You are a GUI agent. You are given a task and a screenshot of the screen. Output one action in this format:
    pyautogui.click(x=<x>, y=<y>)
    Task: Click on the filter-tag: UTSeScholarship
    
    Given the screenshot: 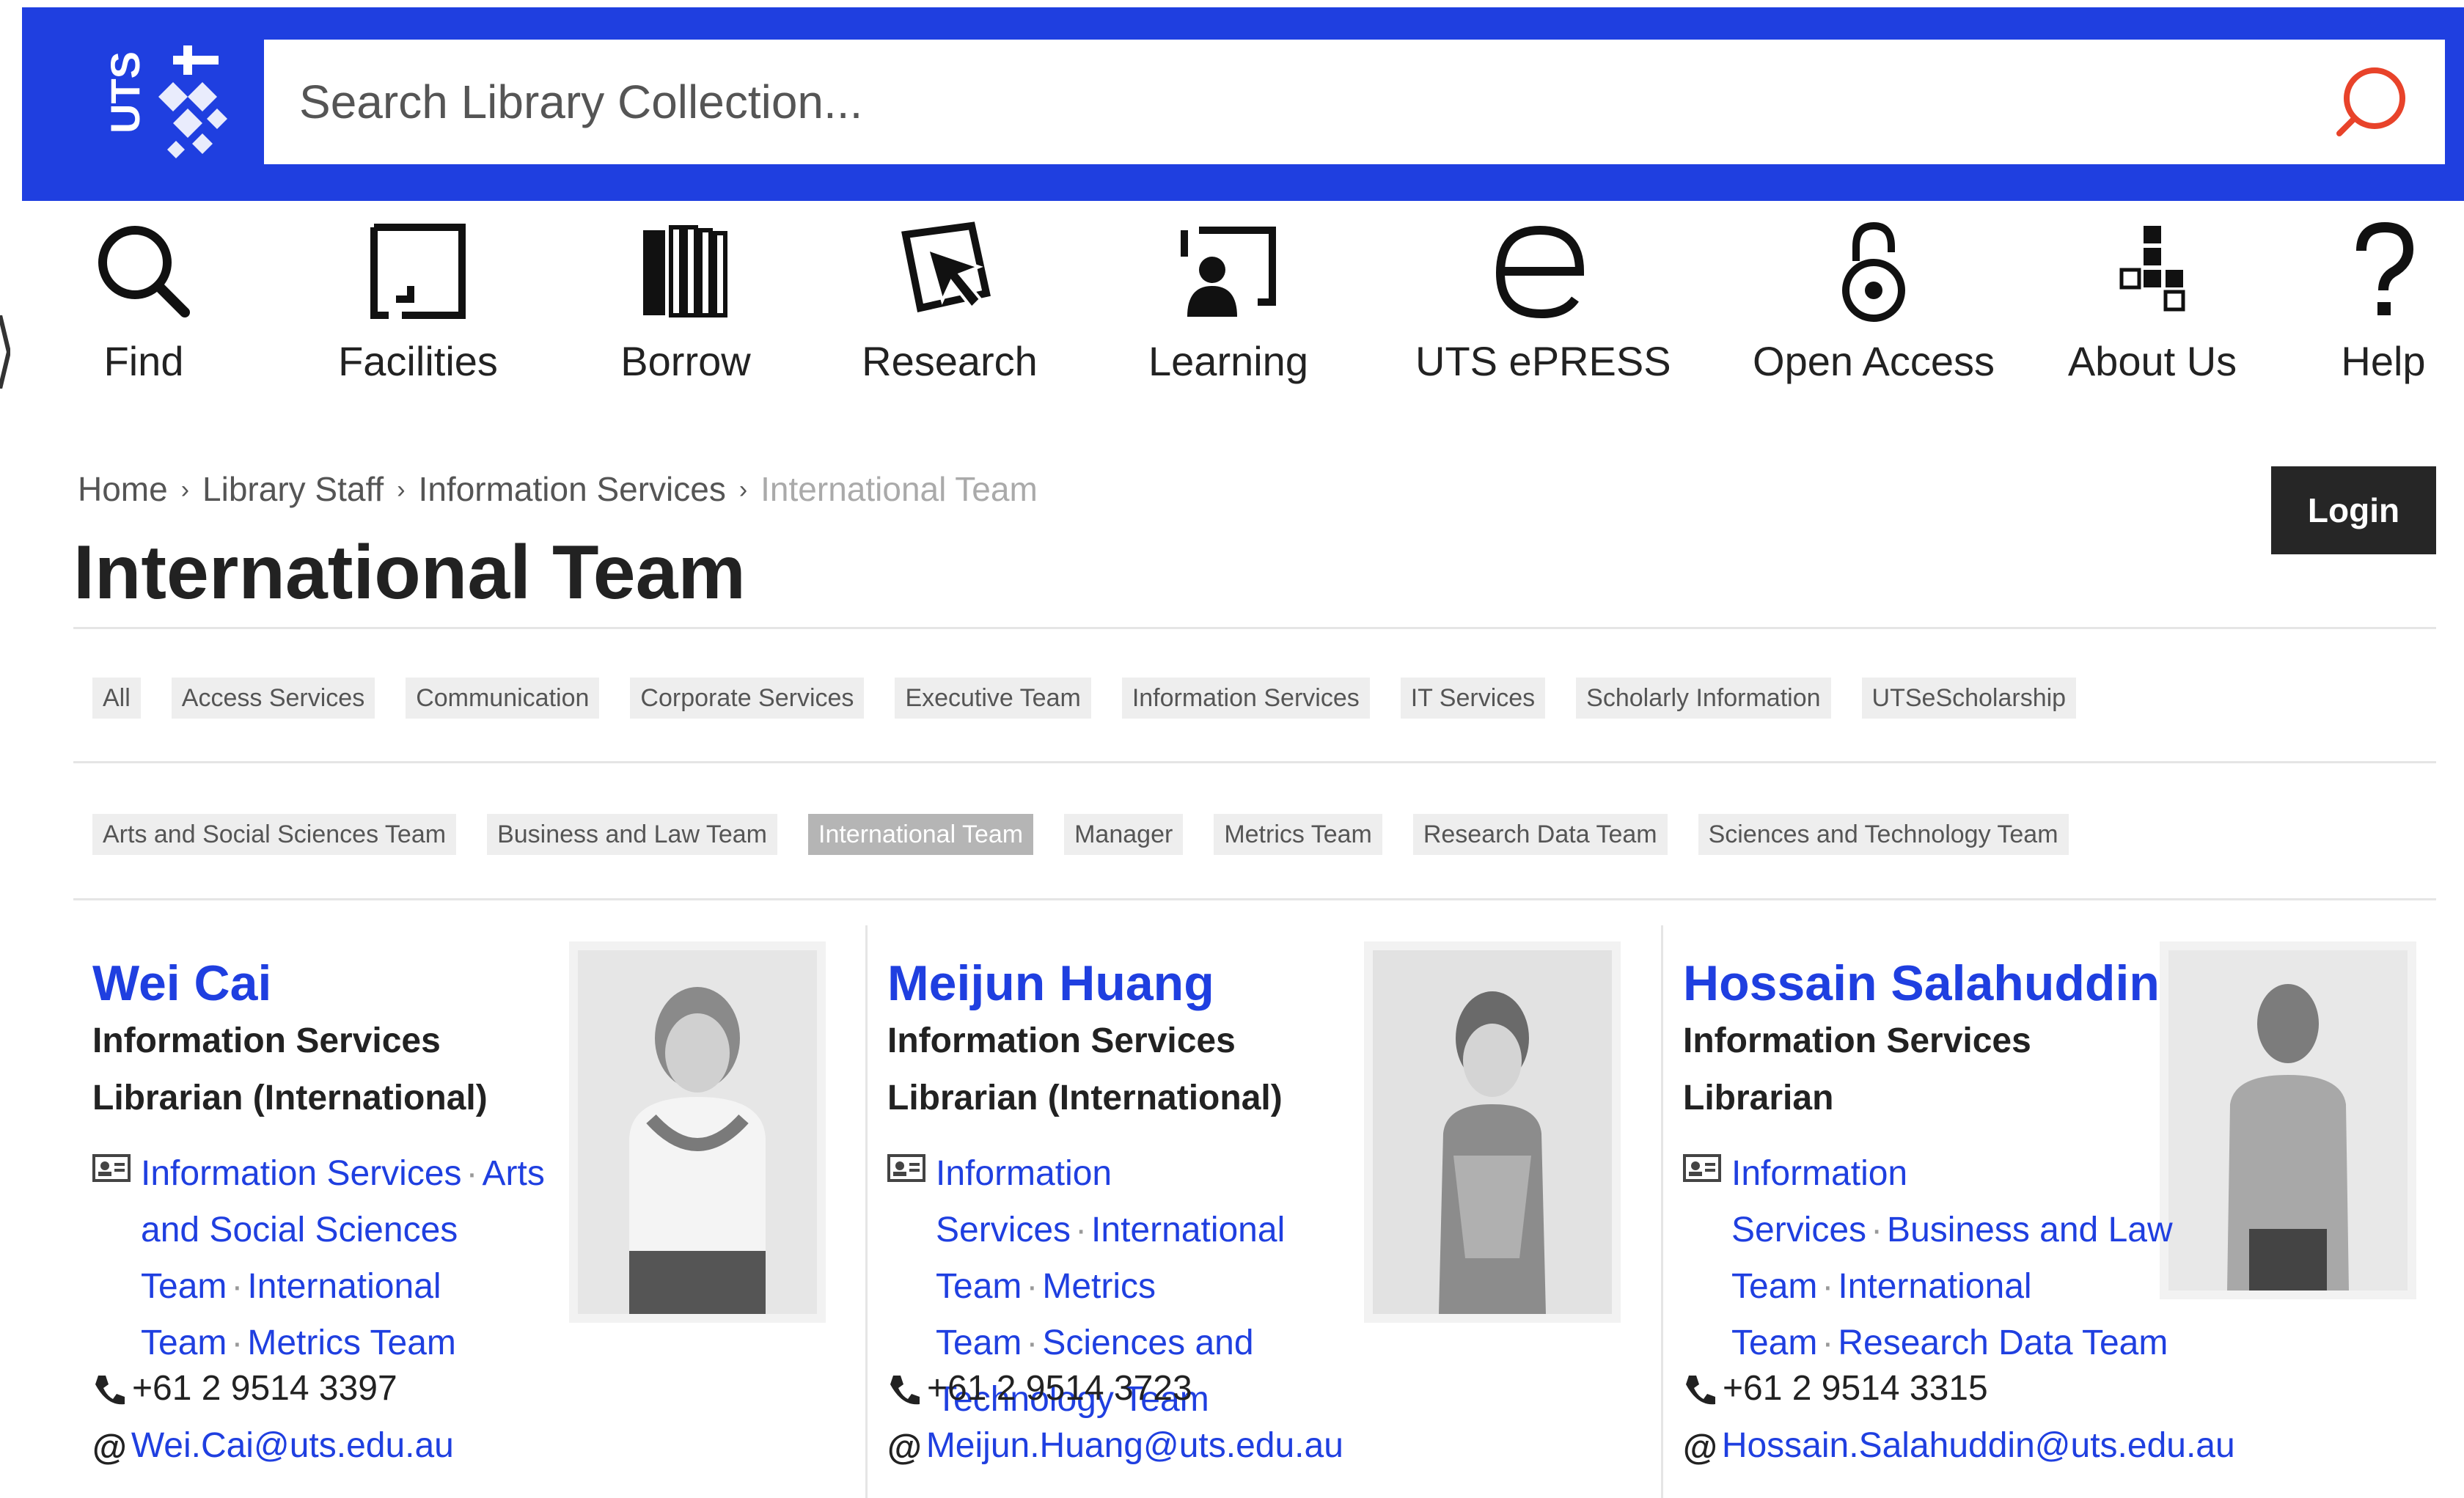 What is the action you would take?
    pyautogui.click(x=1969, y=698)
    